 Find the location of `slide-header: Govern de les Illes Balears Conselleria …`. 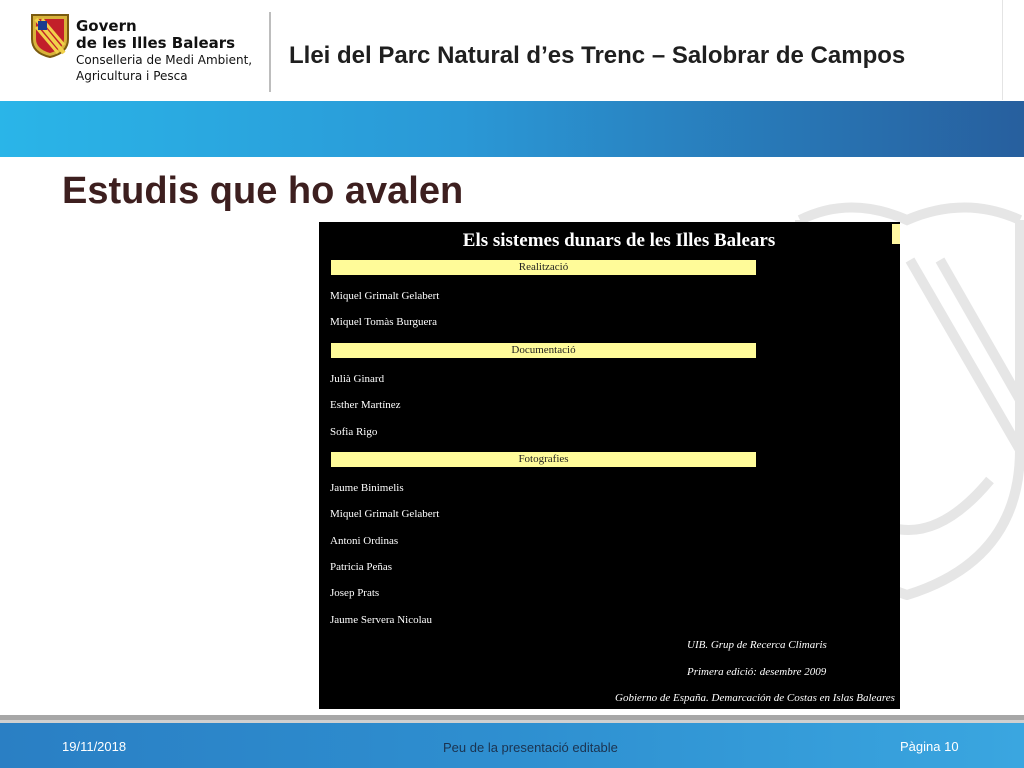

slide-header: Govern de les Illes Balears Conselleria … is located at coordinates (512, 50).